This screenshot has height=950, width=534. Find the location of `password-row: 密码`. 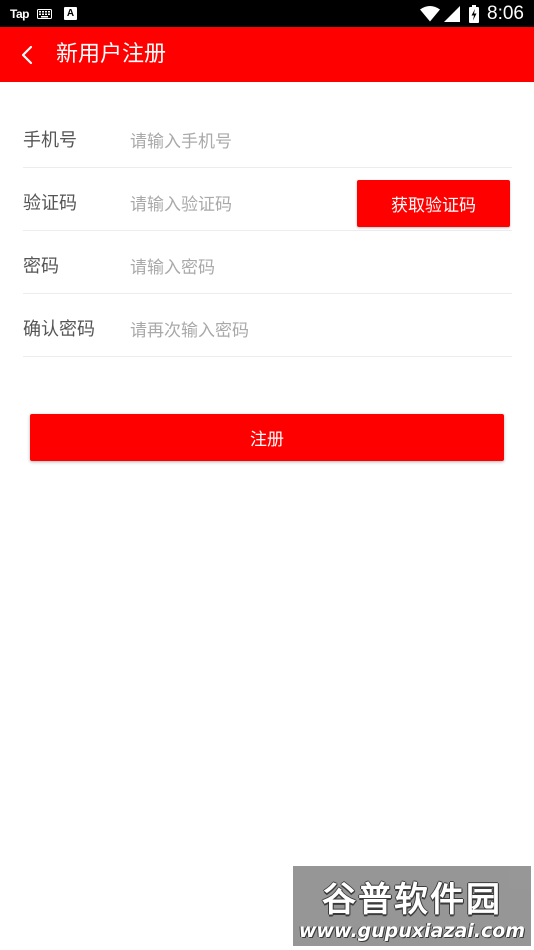

password-row: 密码 is located at coordinates (267, 262).